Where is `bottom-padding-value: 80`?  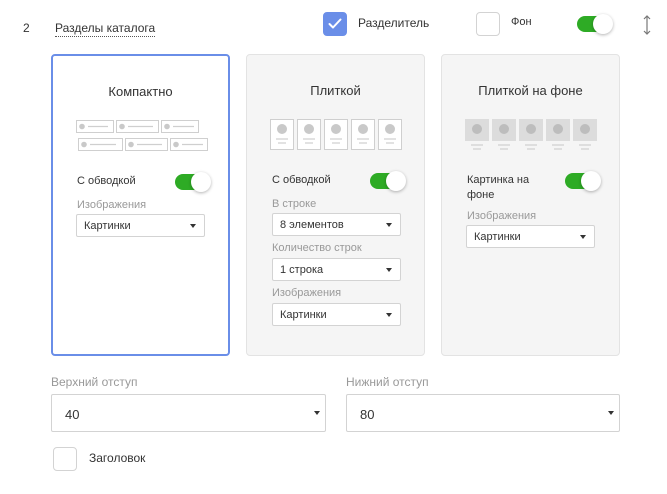
bottom-padding-value: 80 is located at coordinates (367, 414).